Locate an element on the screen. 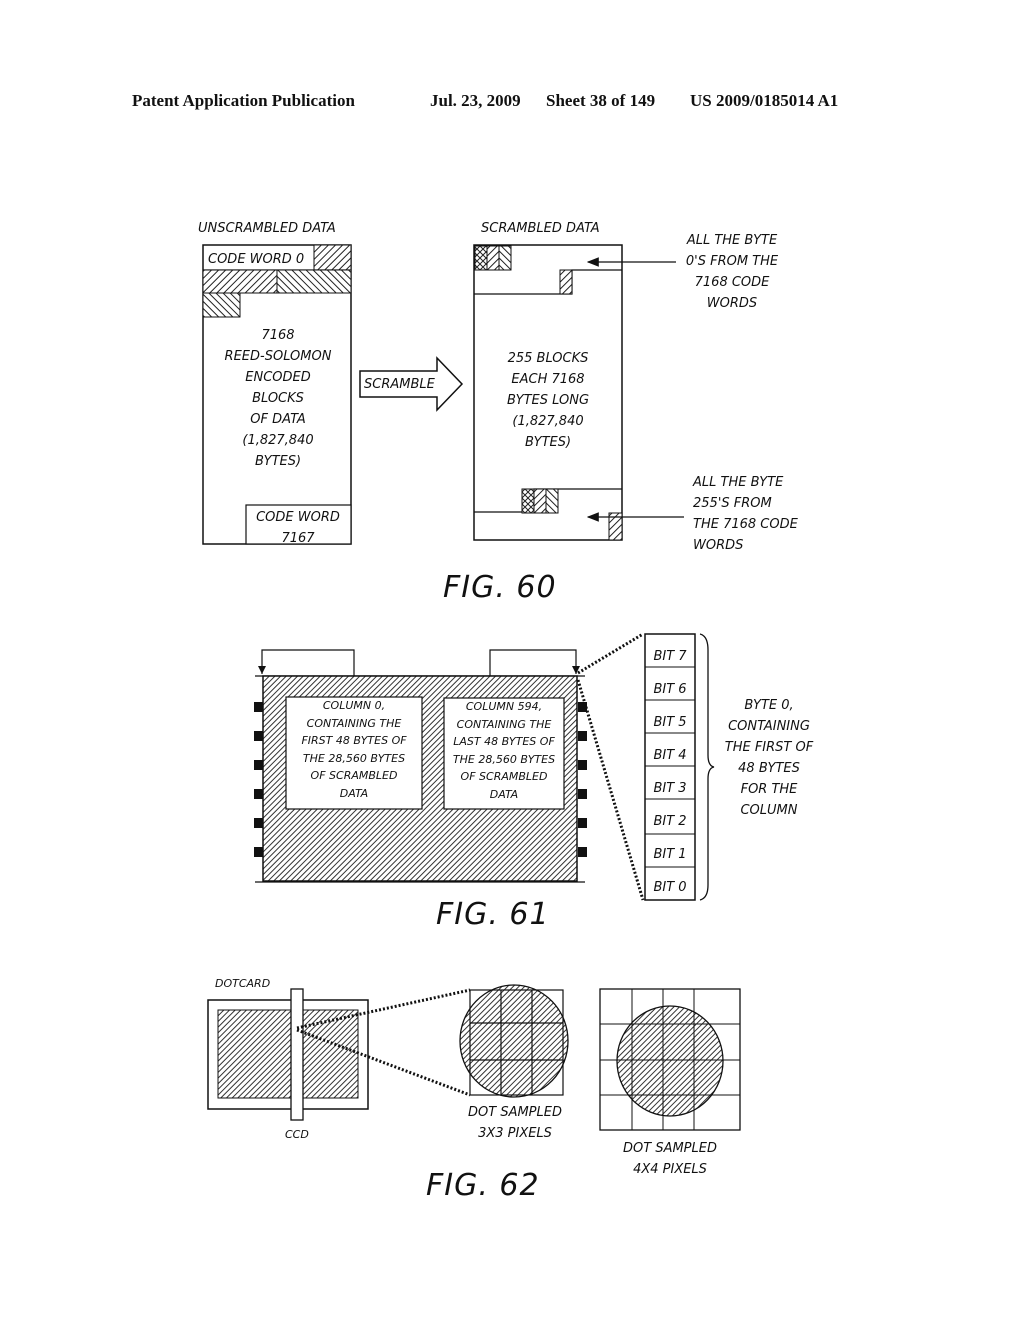  brace is located at coordinates (707, 767).